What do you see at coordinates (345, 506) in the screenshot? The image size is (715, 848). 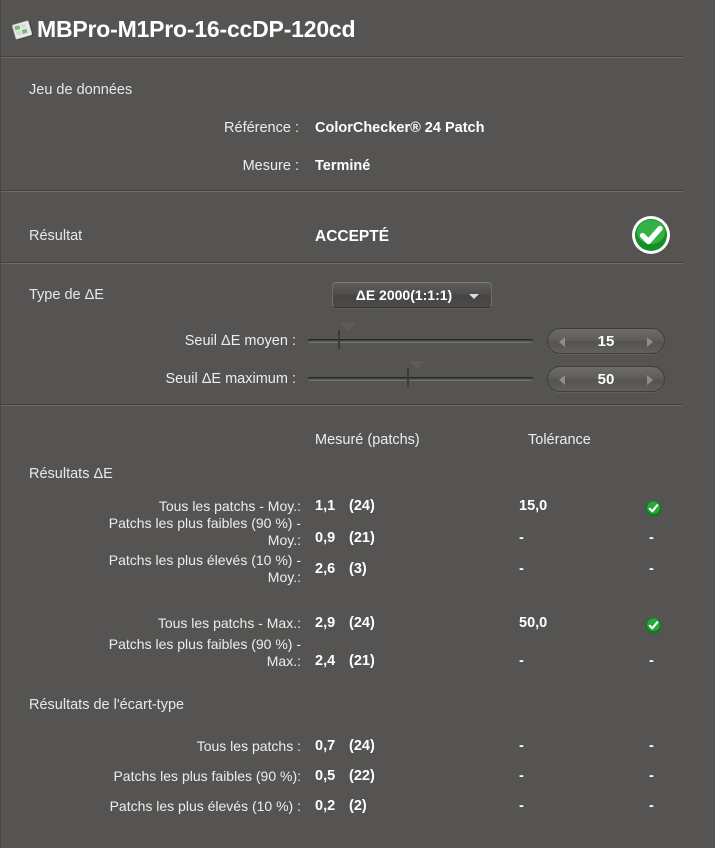 I see `table-row-measured: 1,1 (24)` at bounding box center [345, 506].